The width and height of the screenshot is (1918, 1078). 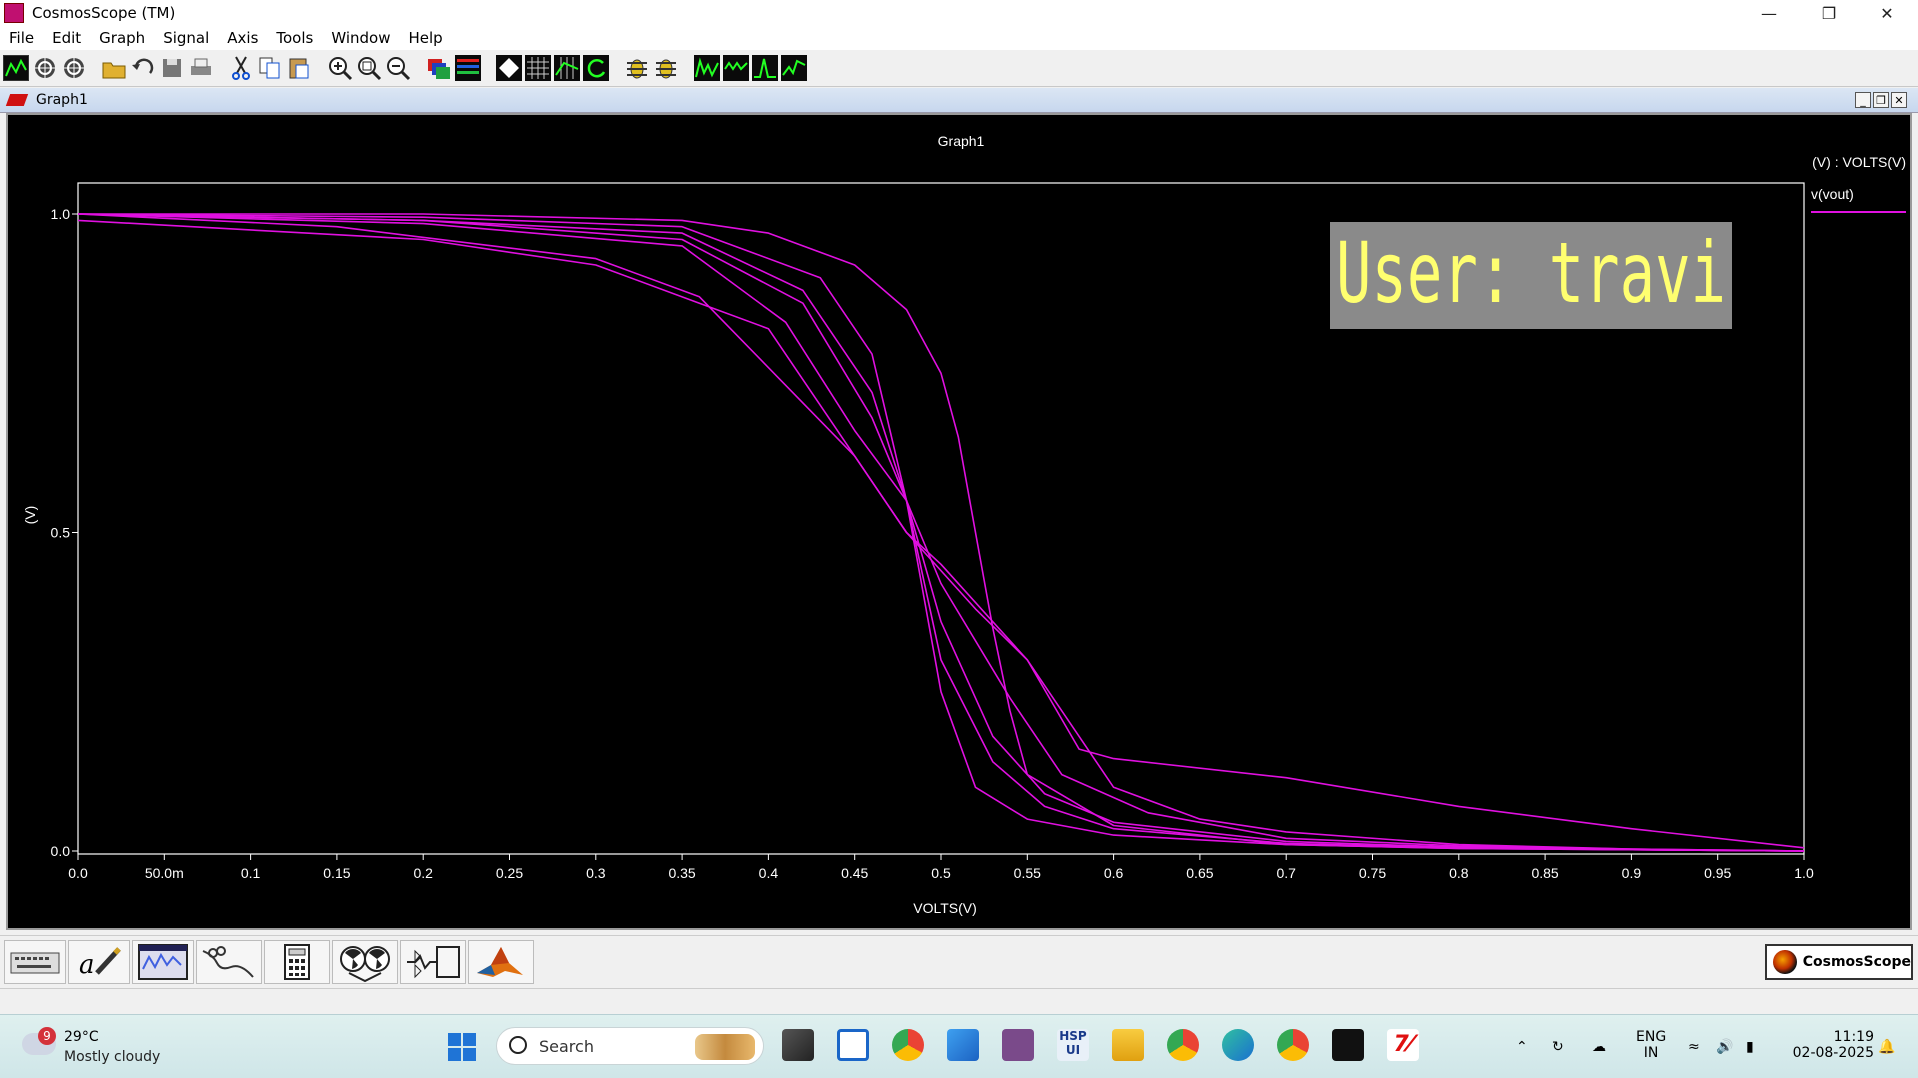 What do you see at coordinates (1403, 1045) in the screenshot?
I see `cosmosscope-taskbar-icon: 7⁄` at bounding box center [1403, 1045].